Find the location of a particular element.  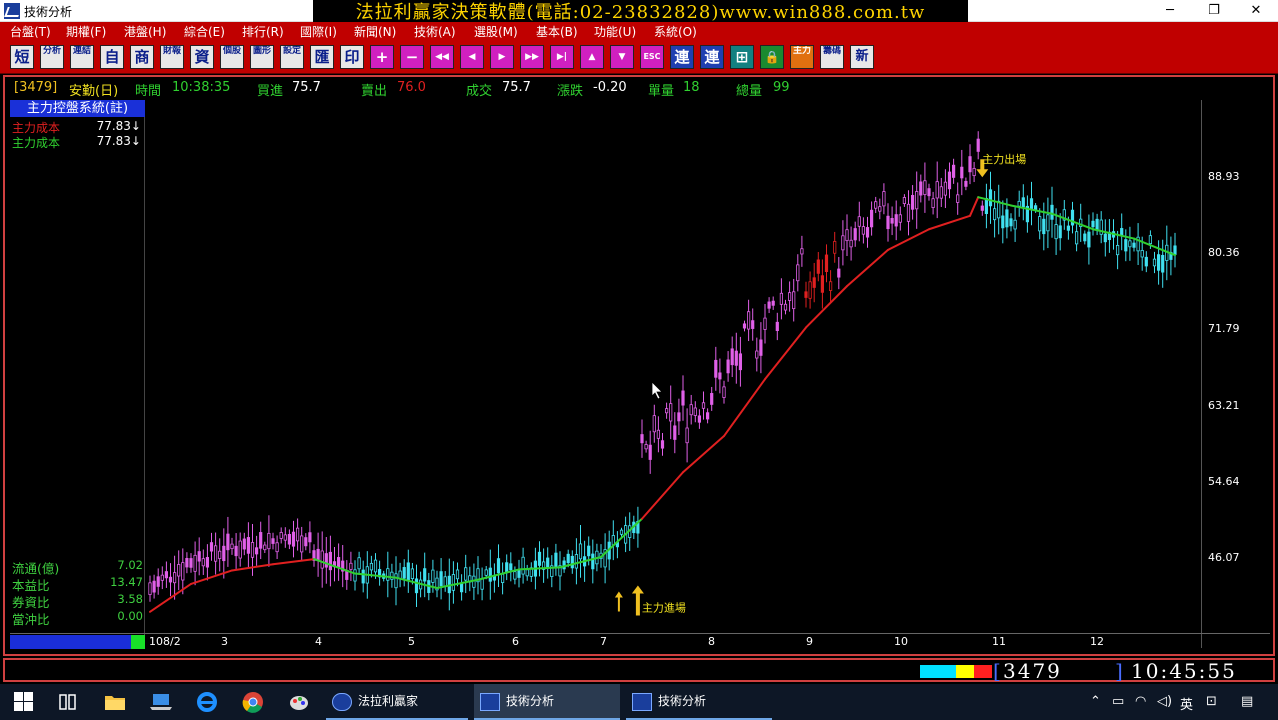

chart-app-icon is located at coordinates (490, 702).